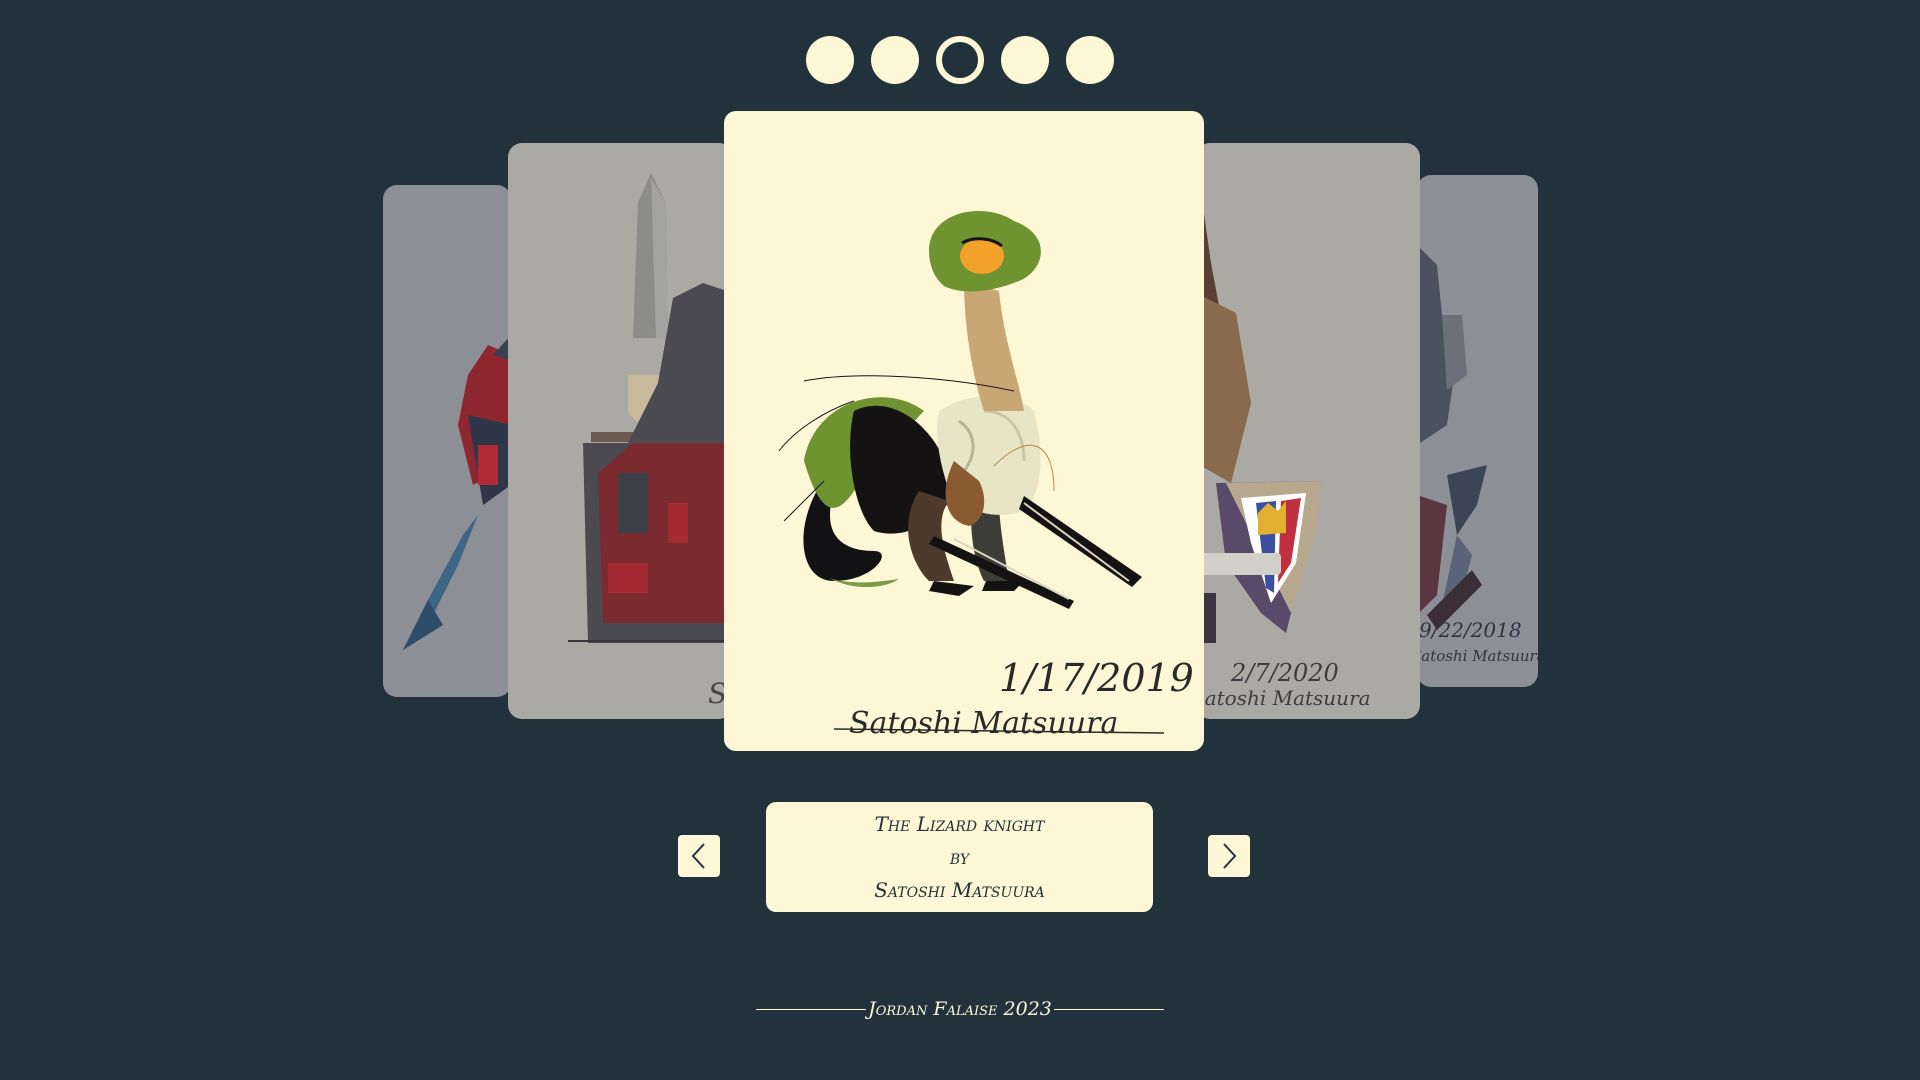 This screenshot has width=1920, height=1080. What do you see at coordinates (959, 889) in the screenshot?
I see `caption-artist: Satoshi Matsuura` at bounding box center [959, 889].